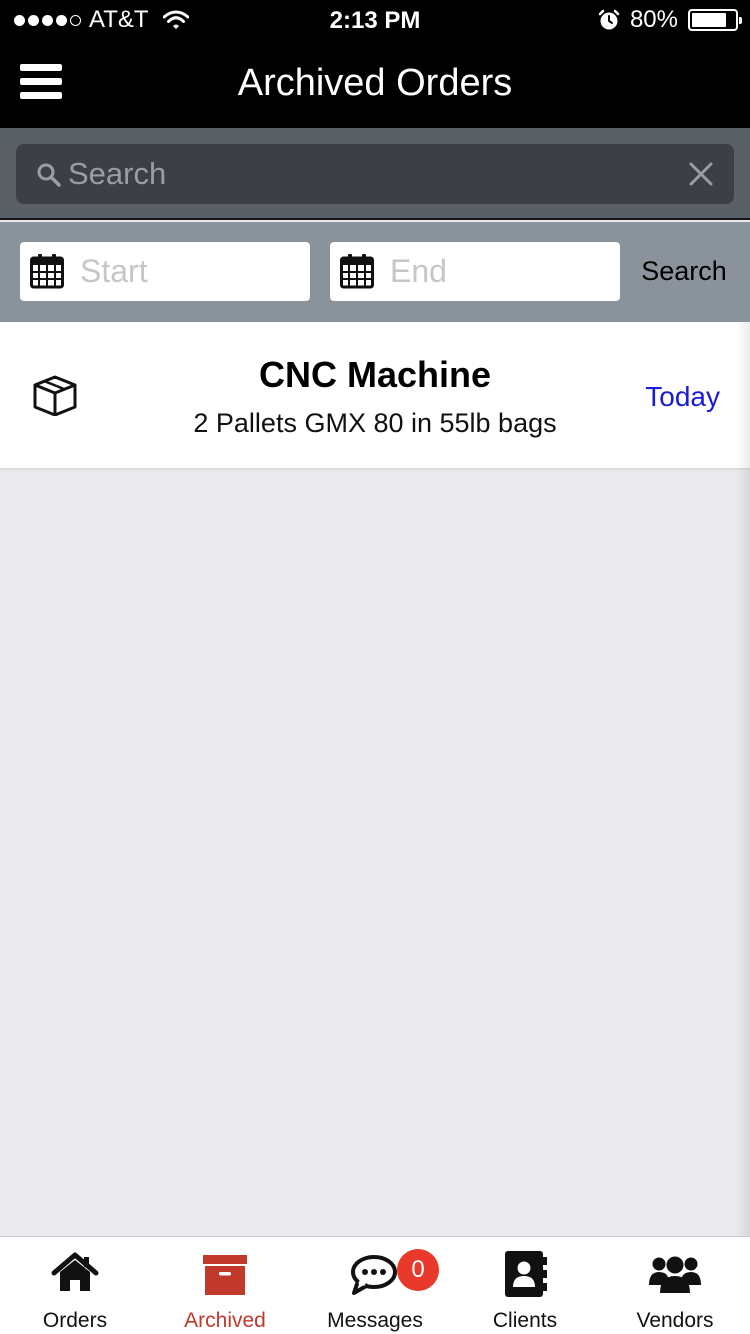  I want to click on tab-label: Orders, so click(75, 1320).